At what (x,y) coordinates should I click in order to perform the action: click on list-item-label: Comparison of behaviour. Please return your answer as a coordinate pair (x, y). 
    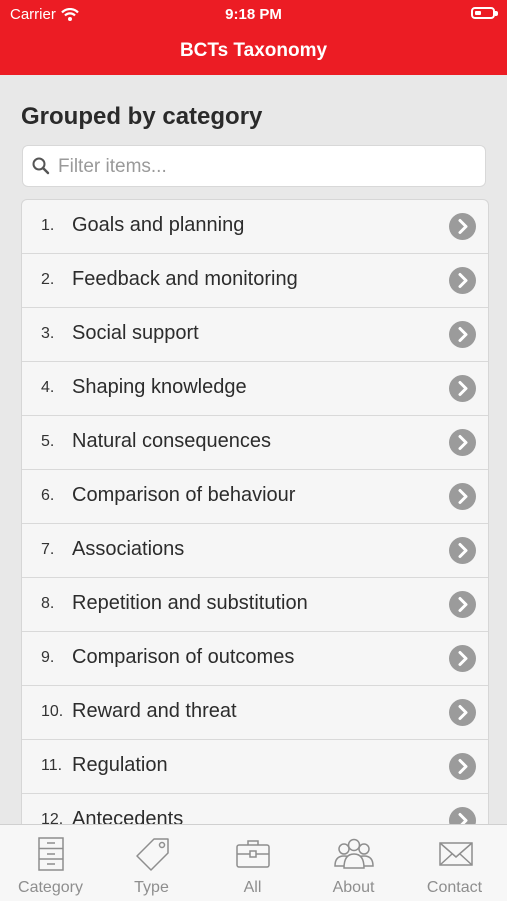
    Looking at the image, I should click on (184, 495).